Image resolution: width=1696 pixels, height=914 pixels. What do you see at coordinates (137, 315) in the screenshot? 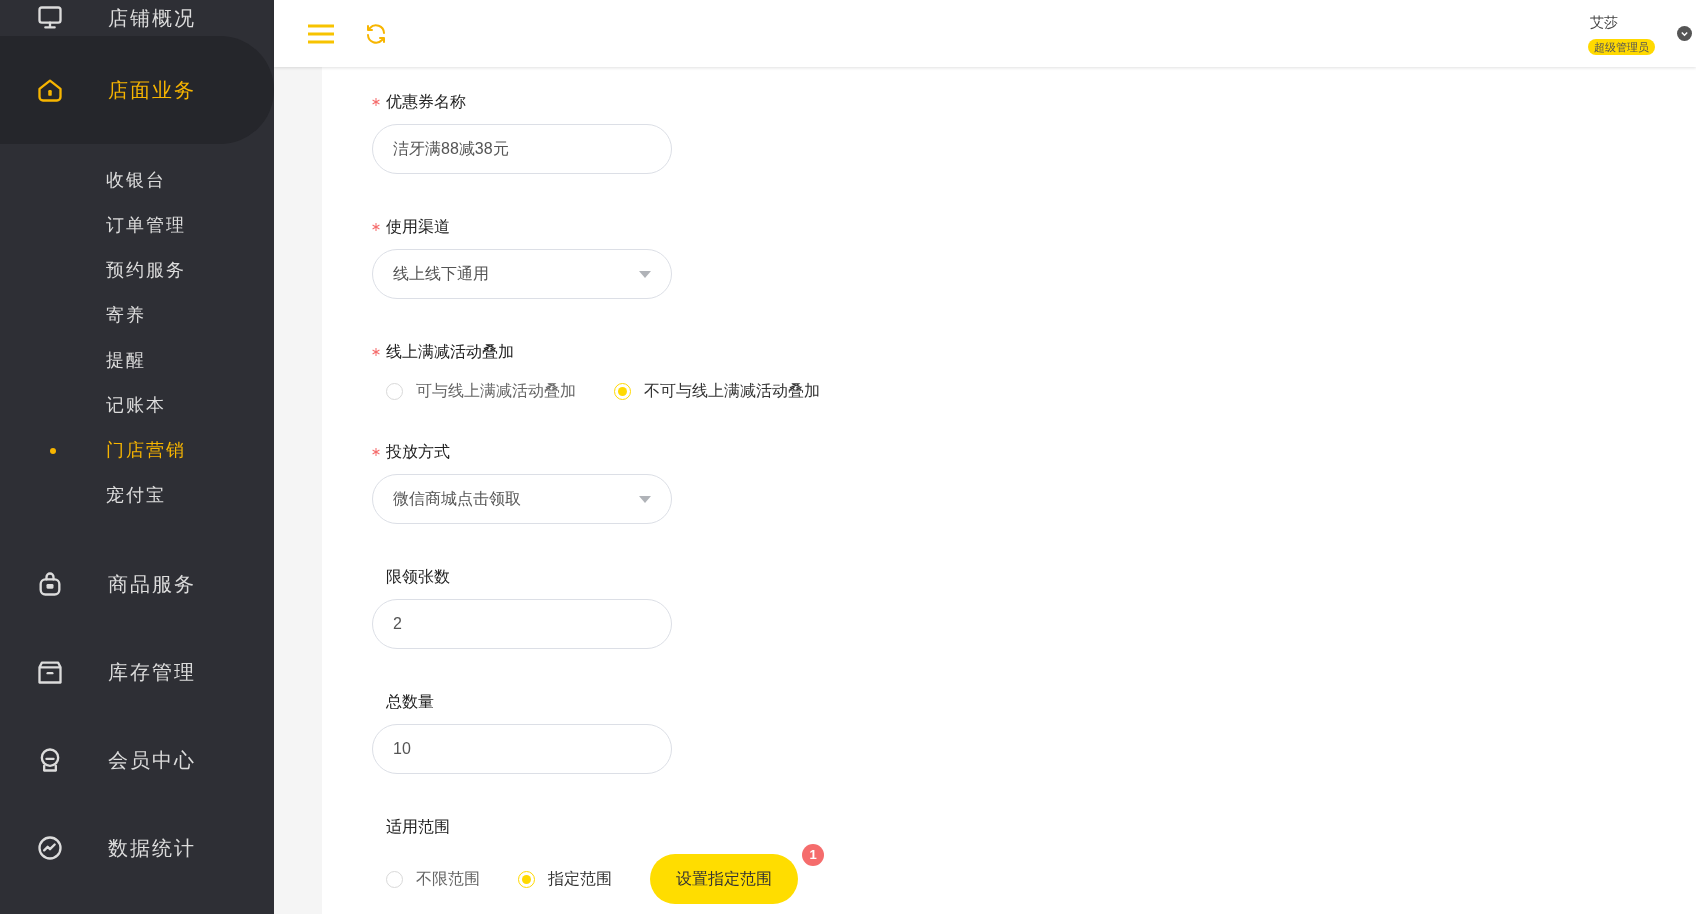
I see `submenu-item: 寄养` at bounding box center [137, 315].